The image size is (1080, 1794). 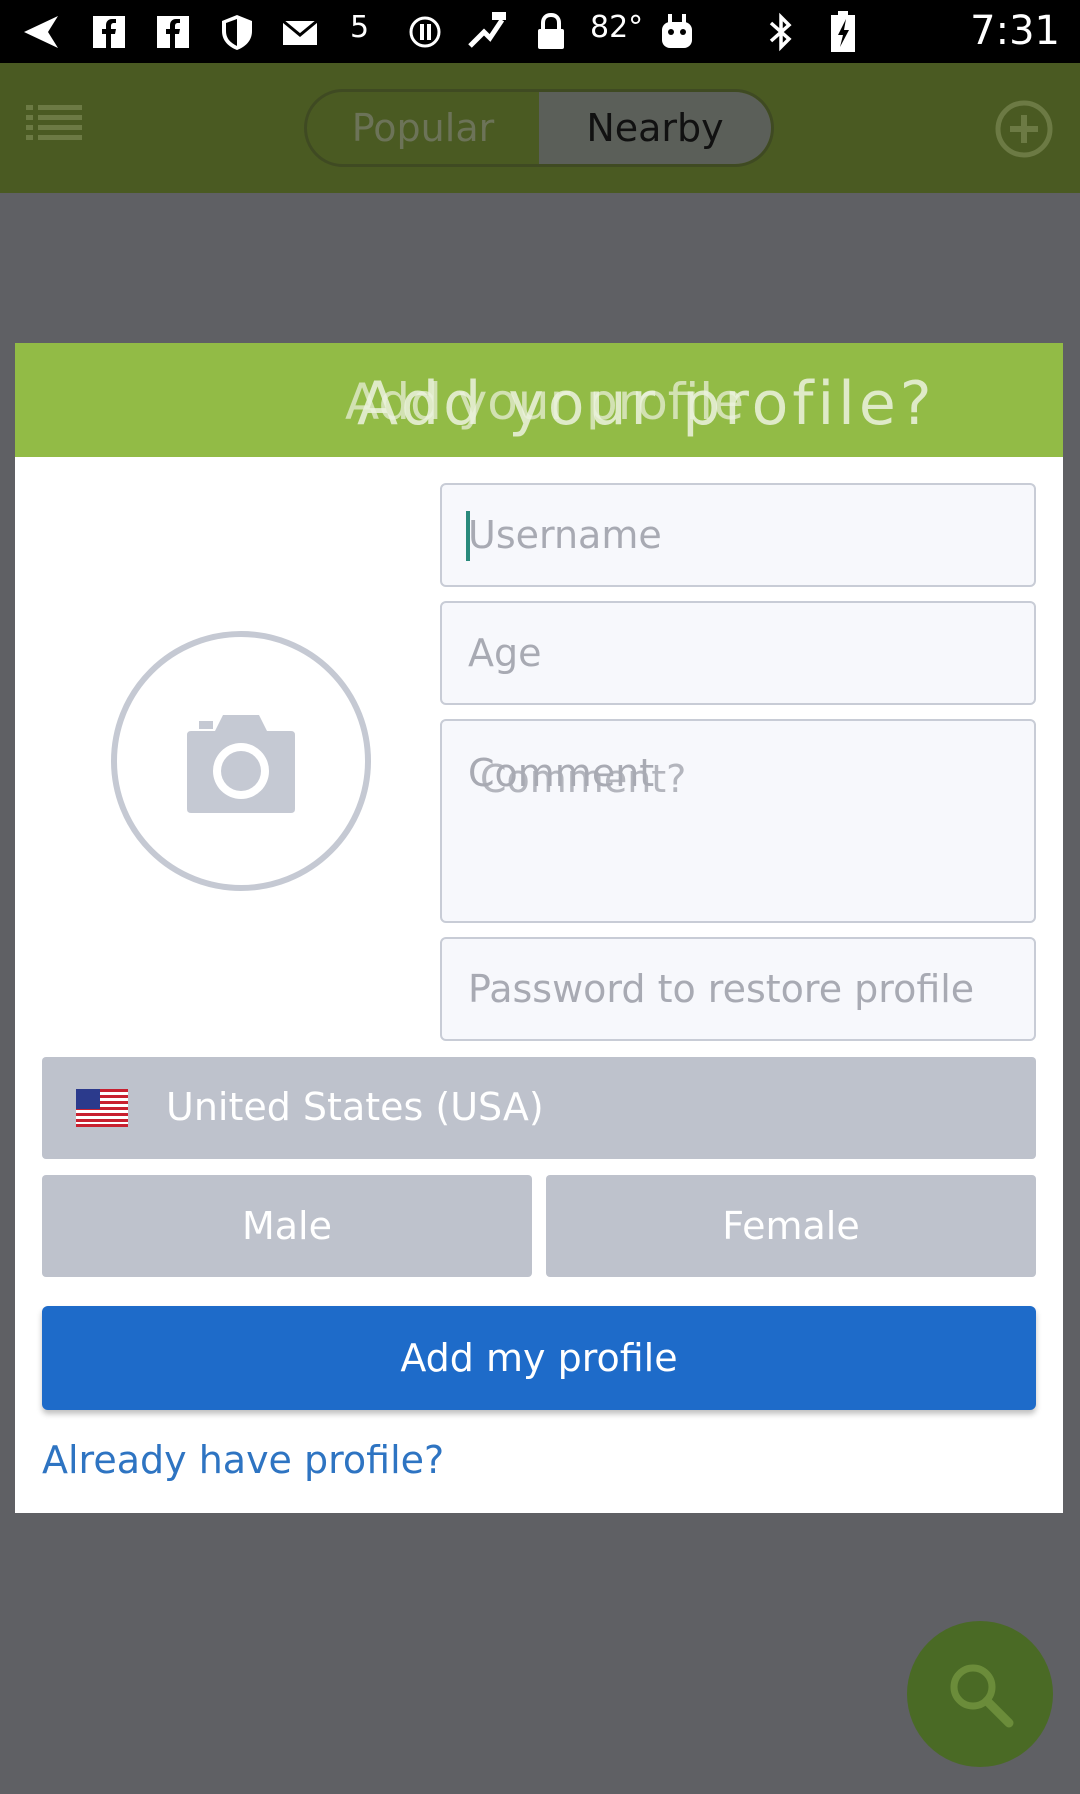 What do you see at coordinates (505, 653) in the screenshot?
I see `age-placeholder: Age` at bounding box center [505, 653].